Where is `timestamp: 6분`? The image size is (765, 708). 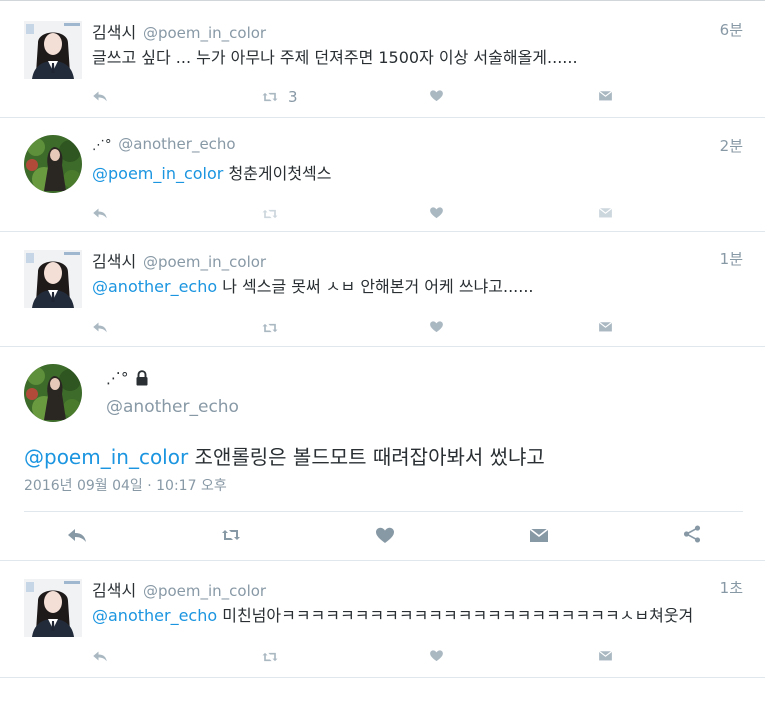
timestamp: 6분 is located at coordinates (731, 29).